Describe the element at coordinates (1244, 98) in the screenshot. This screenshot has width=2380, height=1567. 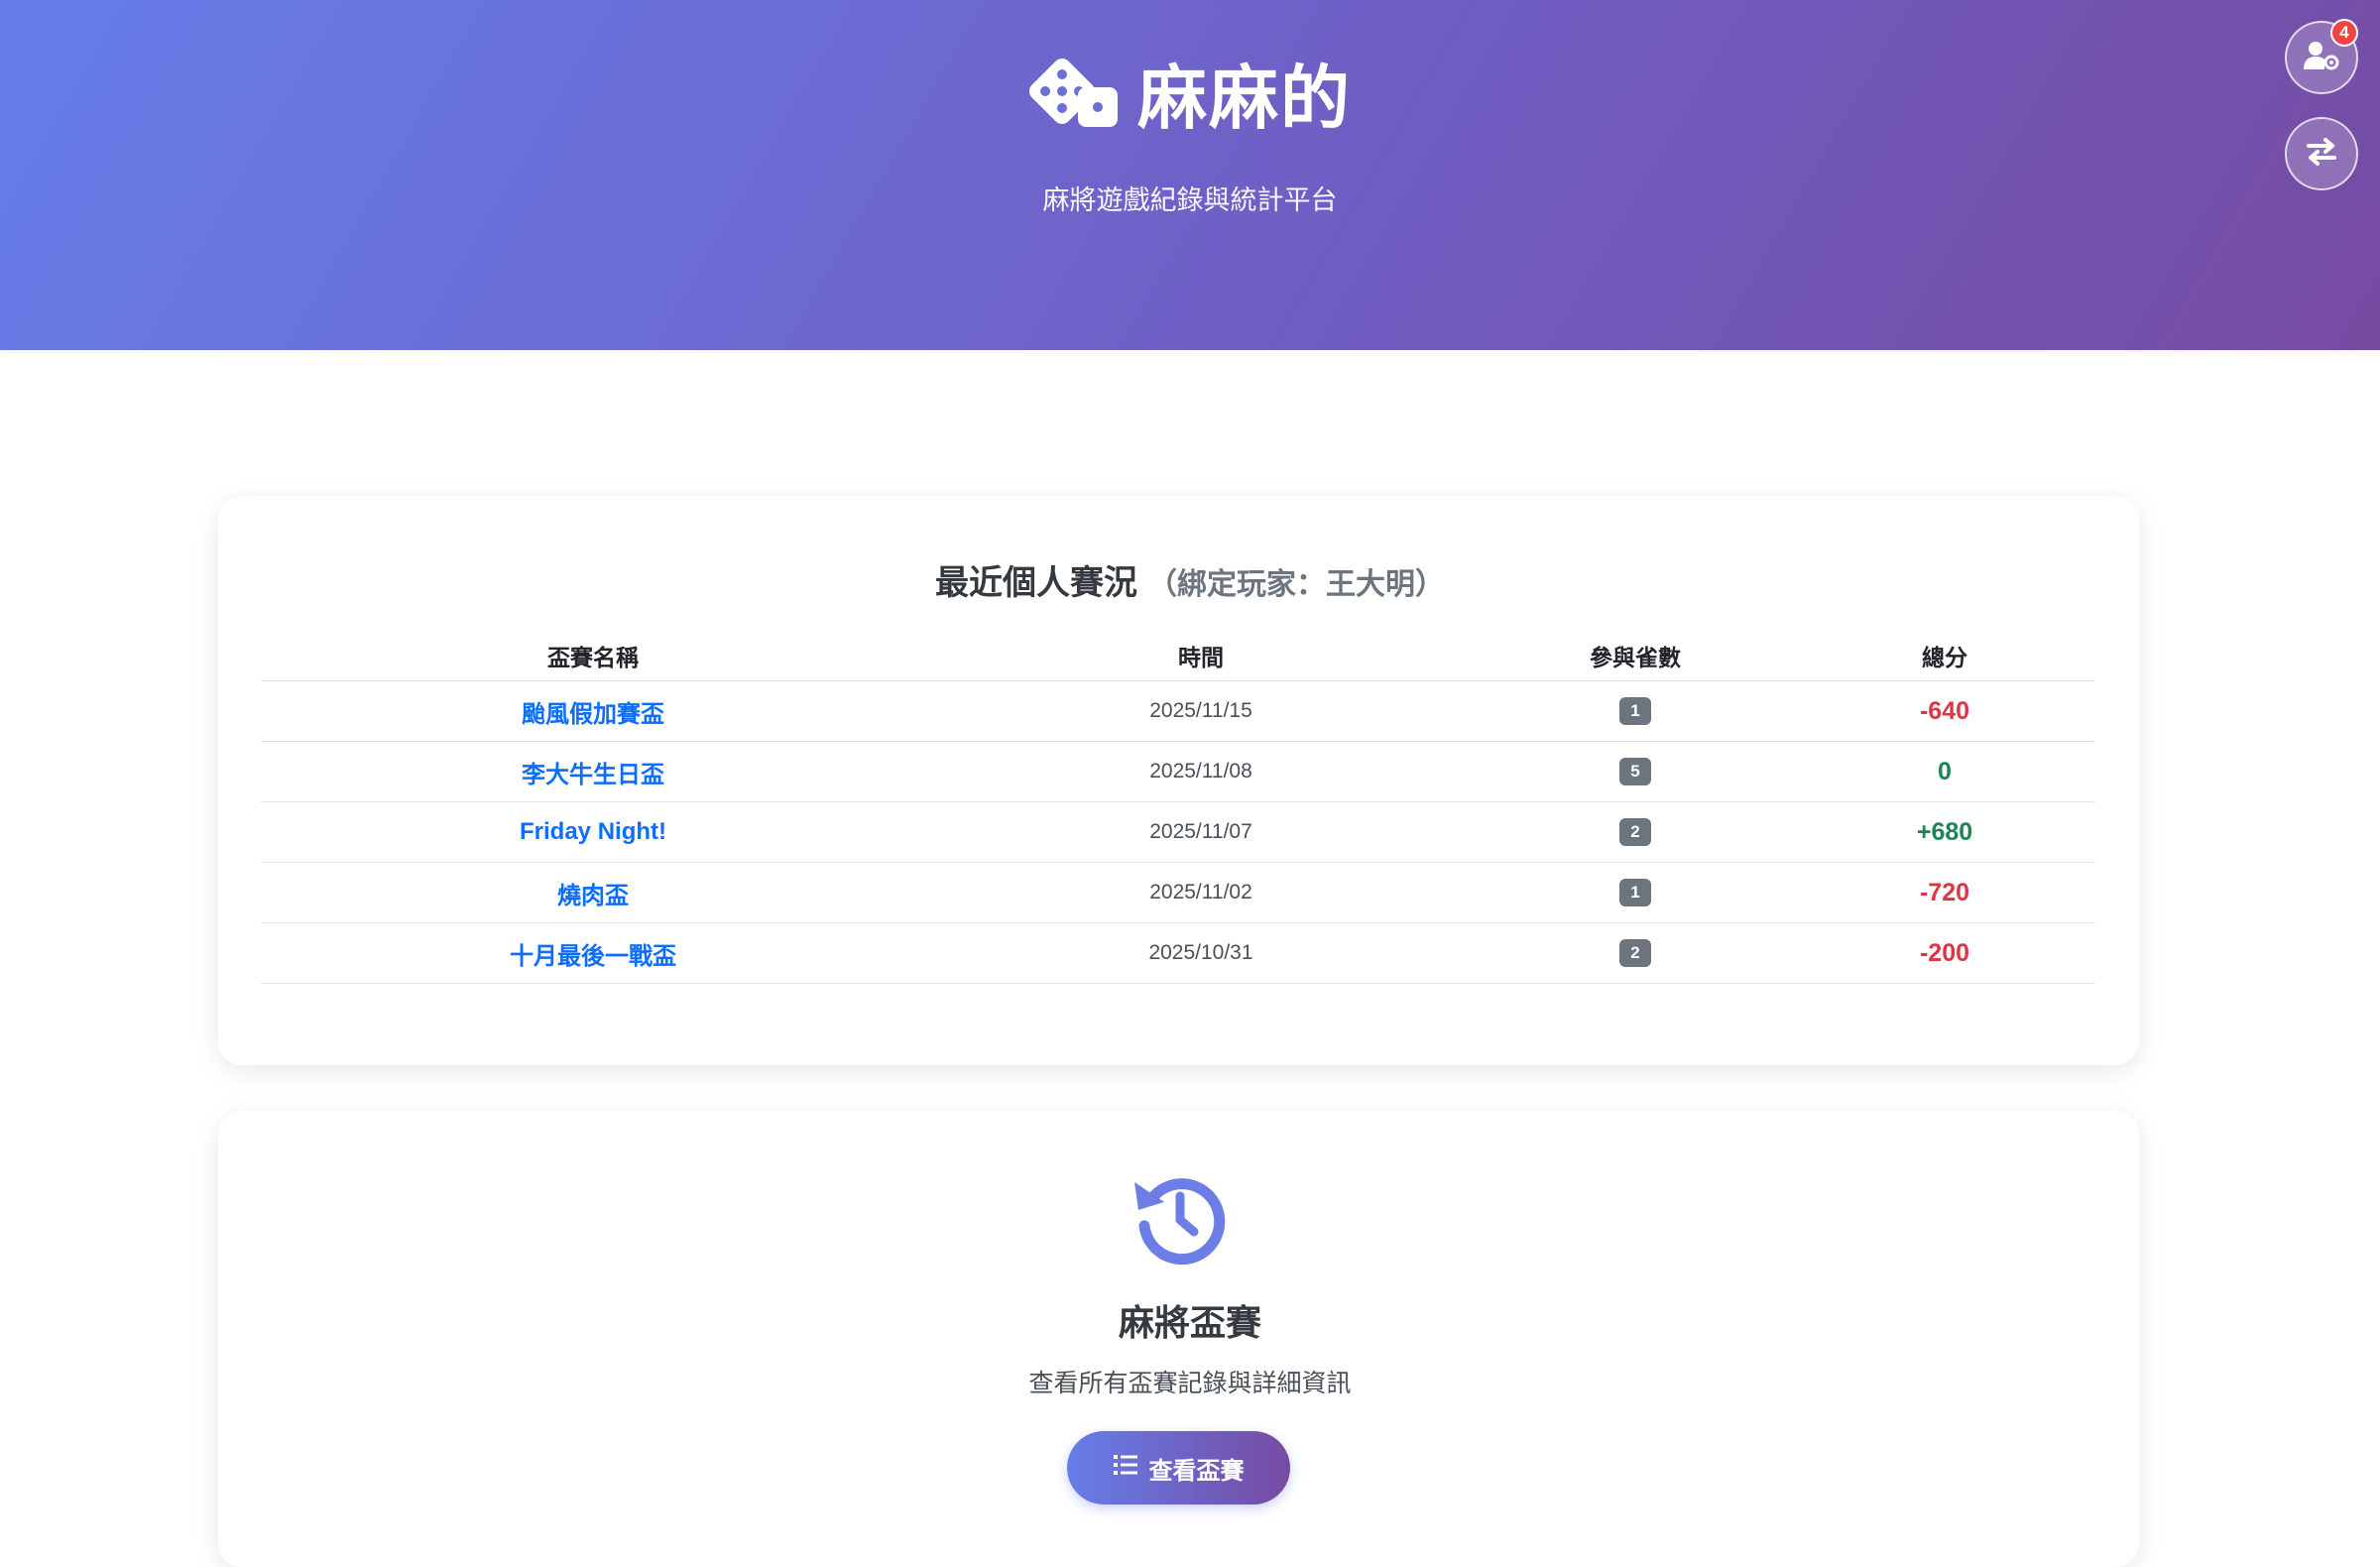
I see `app-title: 麻麻的` at that location.